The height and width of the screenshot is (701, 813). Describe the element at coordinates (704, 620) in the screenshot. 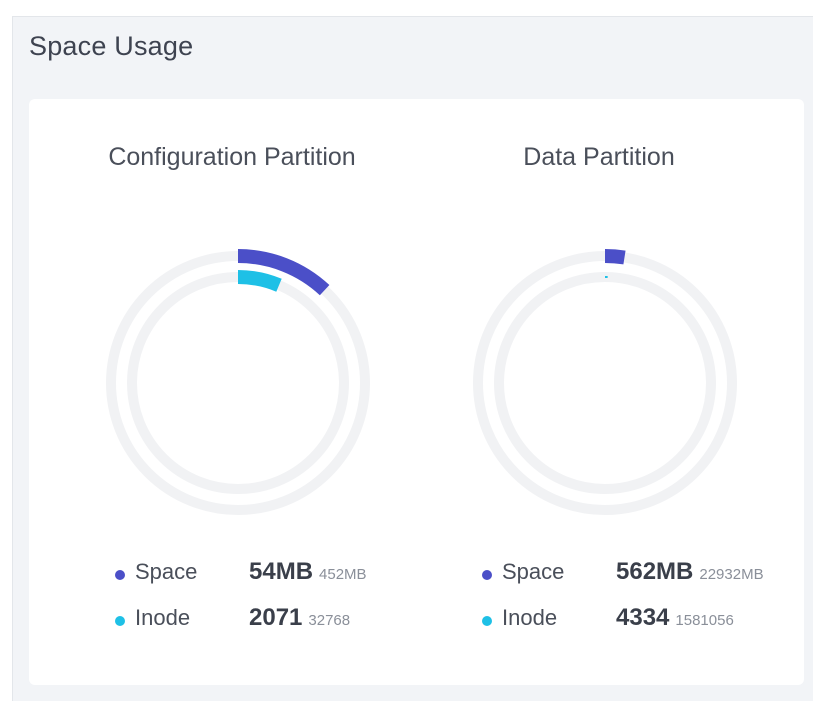

I see `inode-total-value: 1581056` at that location.